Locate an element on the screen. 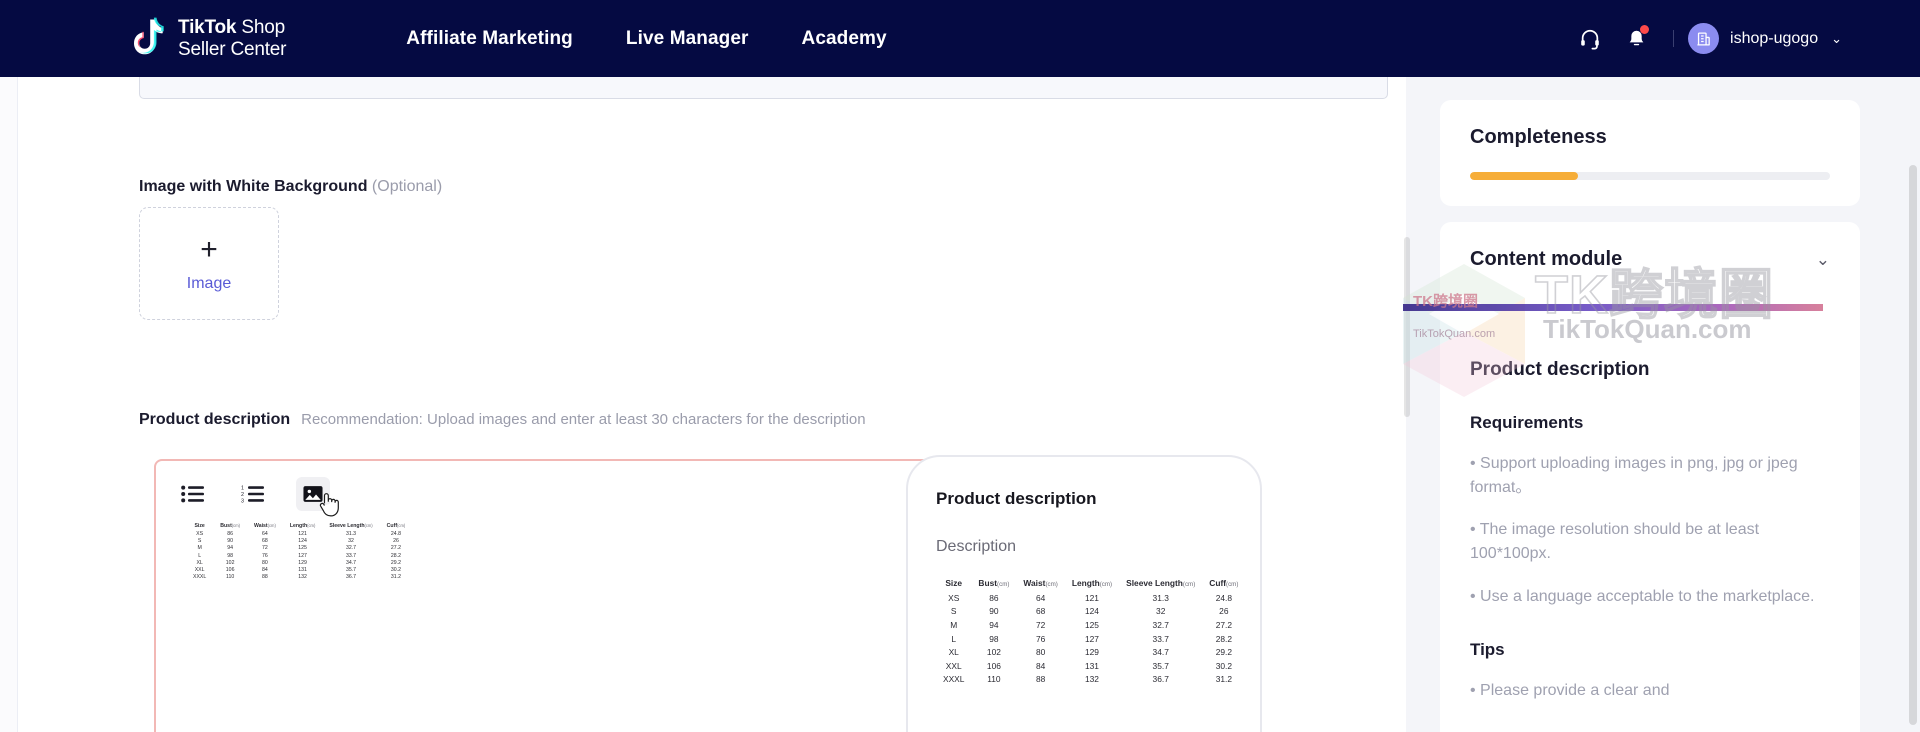 The width and height of the screenshot is (1920, 732). size-chart-cell: 80 is located at coordinates (1040, 652).